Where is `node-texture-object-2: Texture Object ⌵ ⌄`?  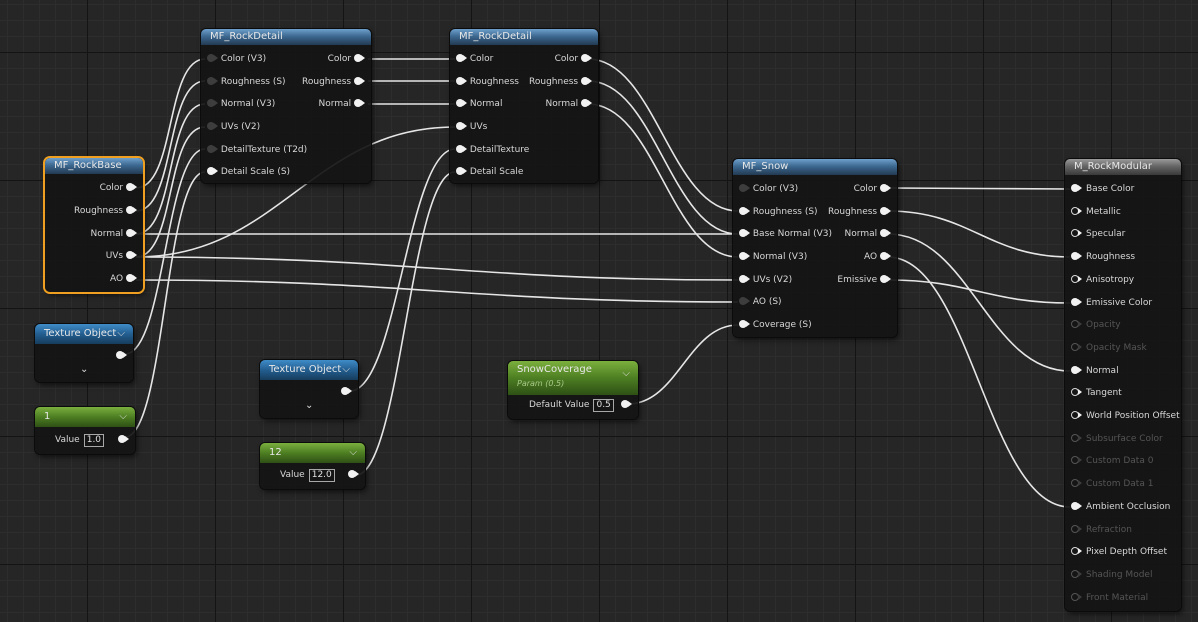 node-texture-object-2: Texture Object ⌵ ⌄ is located at coordinates (309, 389).